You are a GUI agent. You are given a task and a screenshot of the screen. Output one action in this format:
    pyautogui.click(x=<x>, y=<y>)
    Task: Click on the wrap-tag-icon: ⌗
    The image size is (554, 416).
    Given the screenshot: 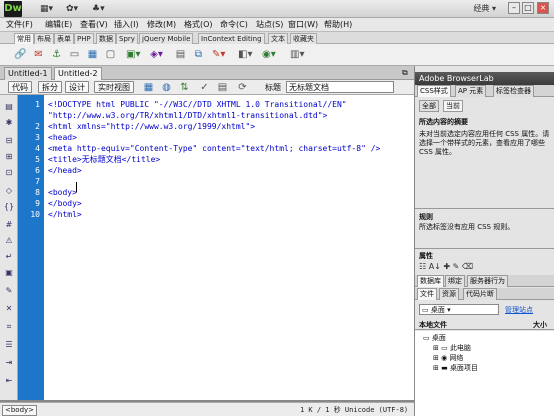 What is the action you would take?
    pyautogui.click(x=9, y=326)
    